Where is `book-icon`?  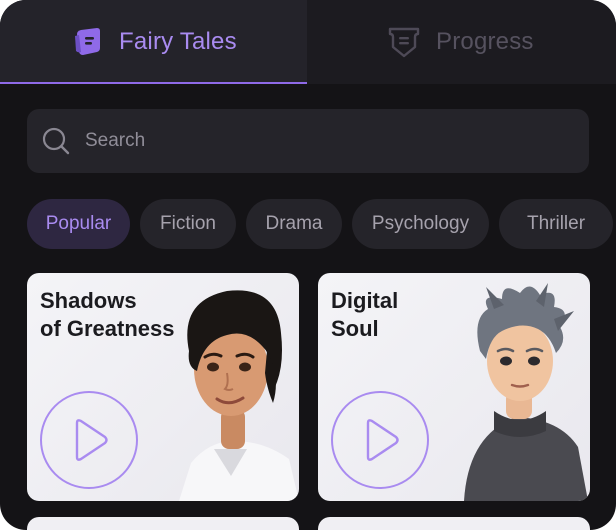
book-icon is located at coordinates (87, 41).